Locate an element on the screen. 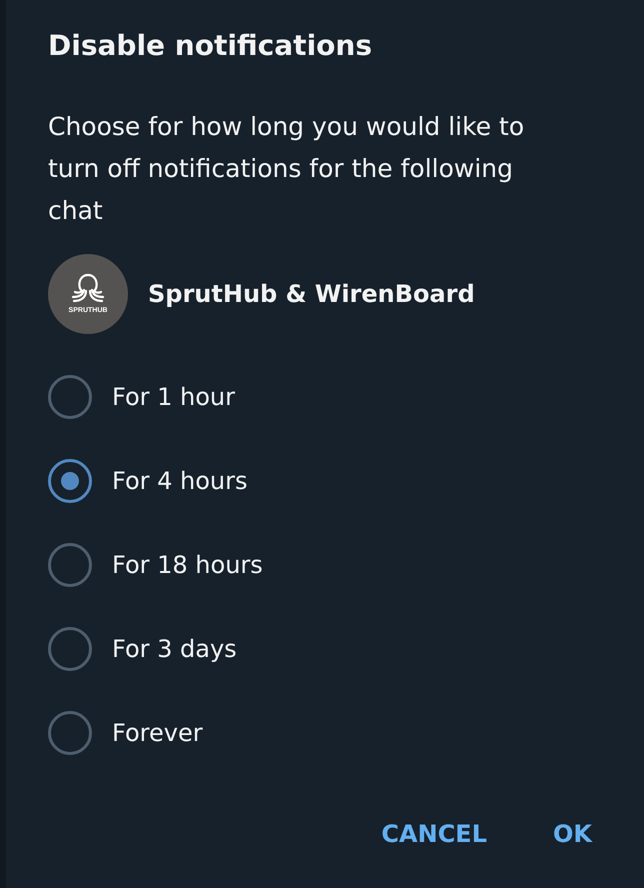 This screenshot has height=888, width=644. dialog-description: Choose for how long you would like to turn off notifications for the following chat is located at coordinates (287, 169).